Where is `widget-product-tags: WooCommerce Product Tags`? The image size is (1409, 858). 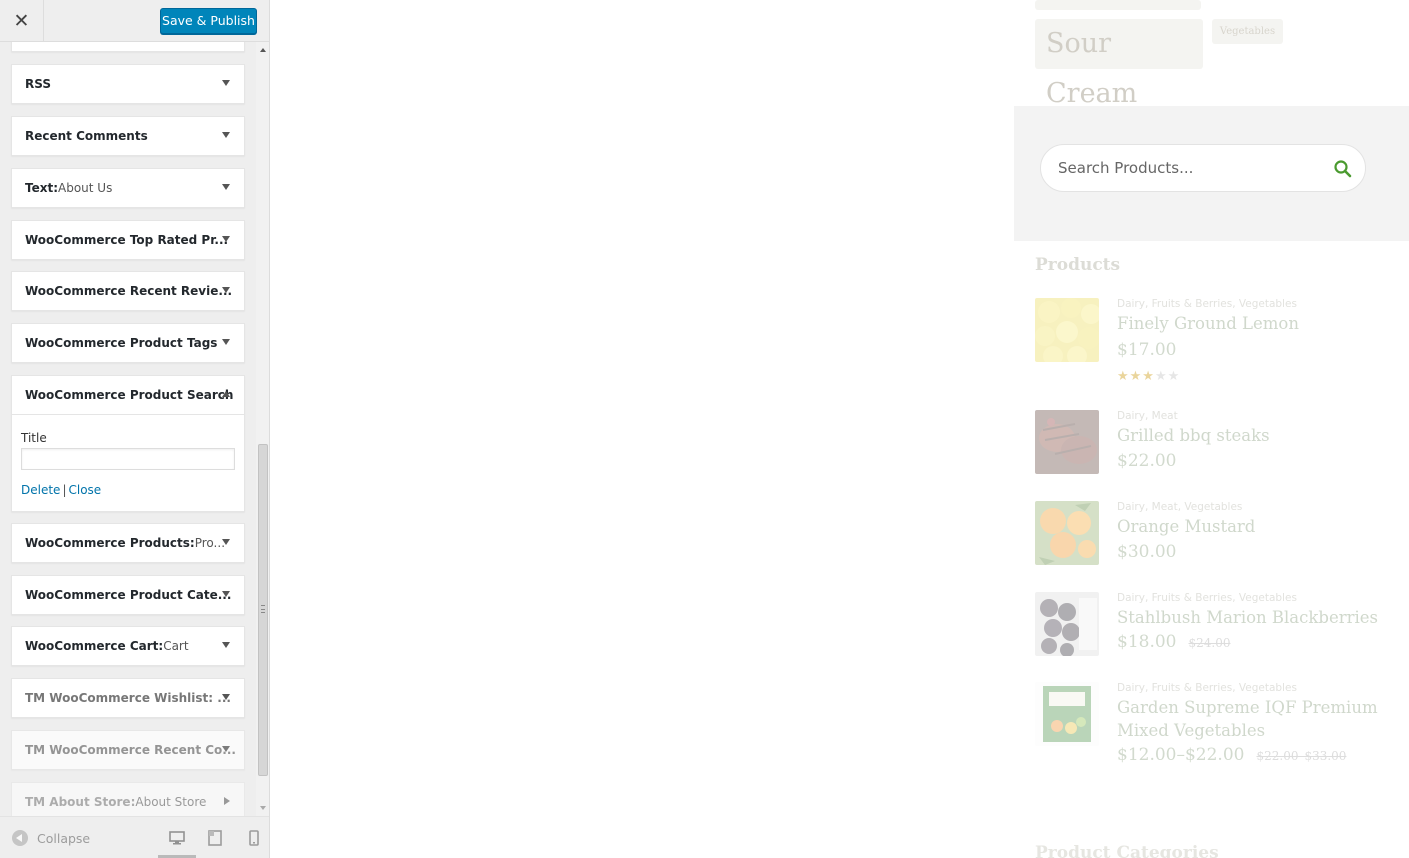 widget-product-tags: WooCommerce Product Tags is located at coordinates (128, 343).